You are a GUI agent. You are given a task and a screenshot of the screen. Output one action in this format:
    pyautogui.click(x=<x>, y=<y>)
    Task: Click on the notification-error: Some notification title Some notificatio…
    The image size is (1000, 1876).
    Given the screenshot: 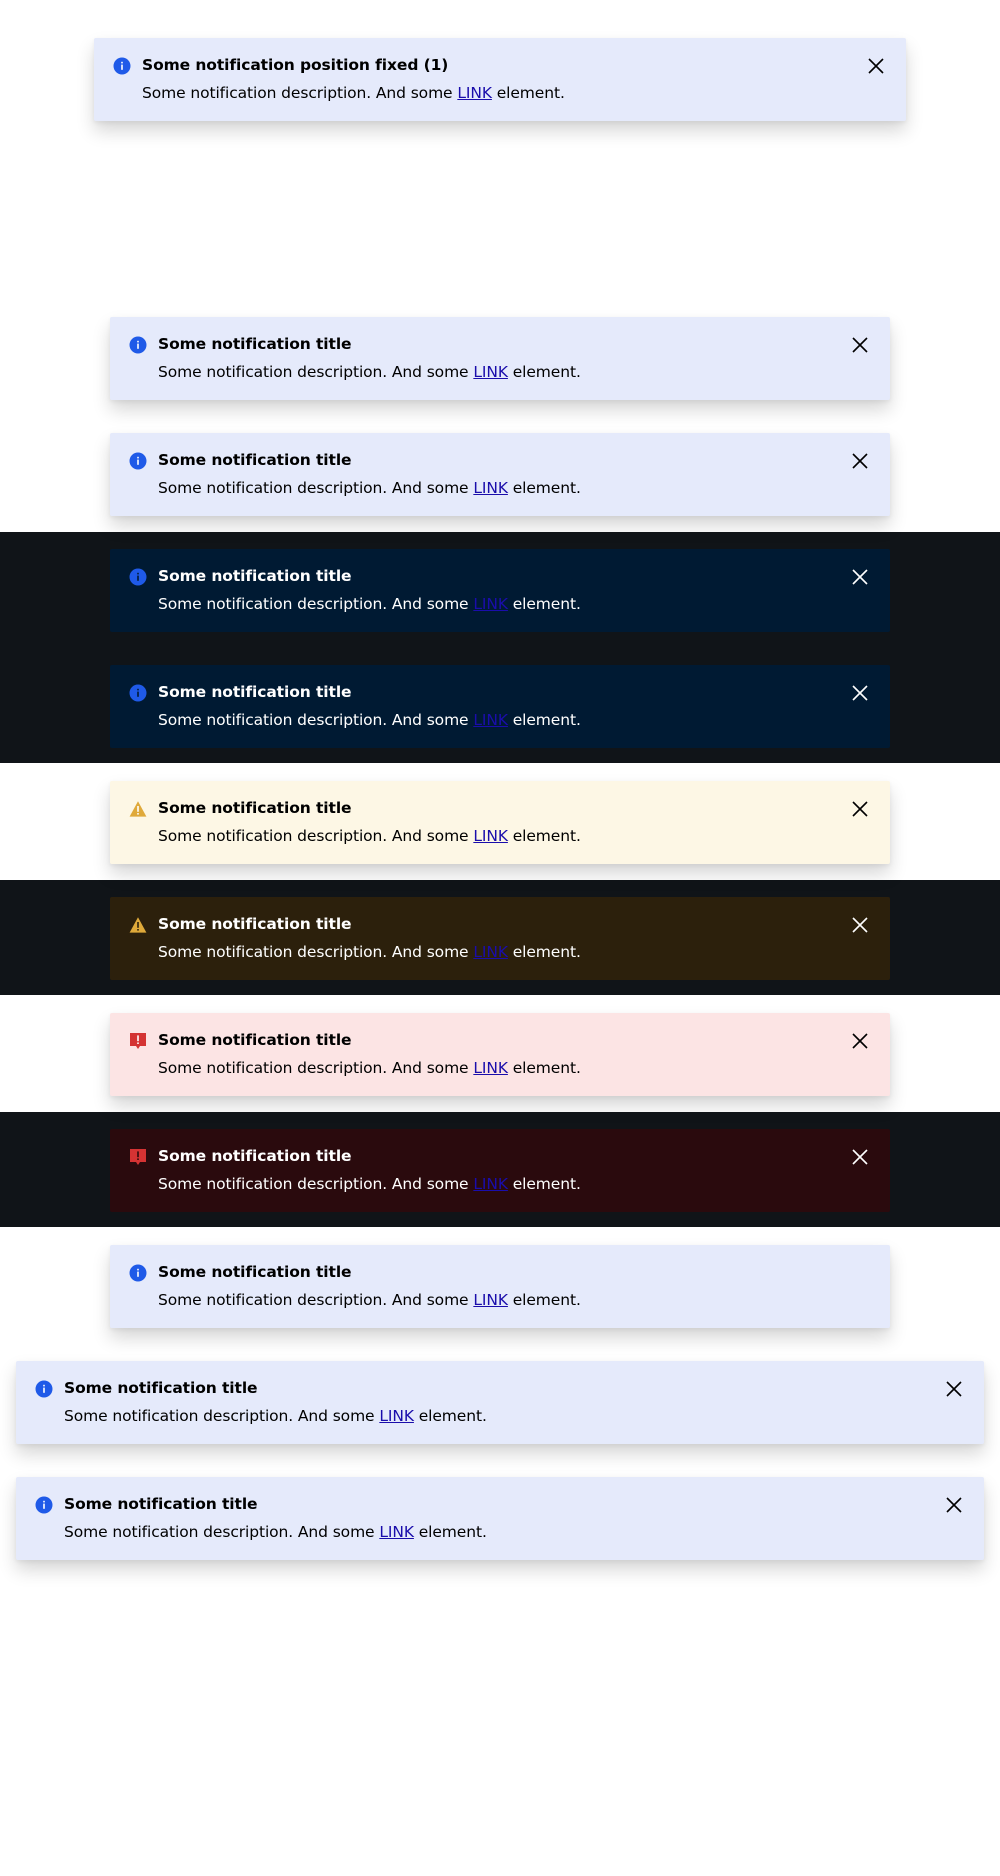 What is the action you would take?
    pyautogui.click(x=500, y=1054)
    